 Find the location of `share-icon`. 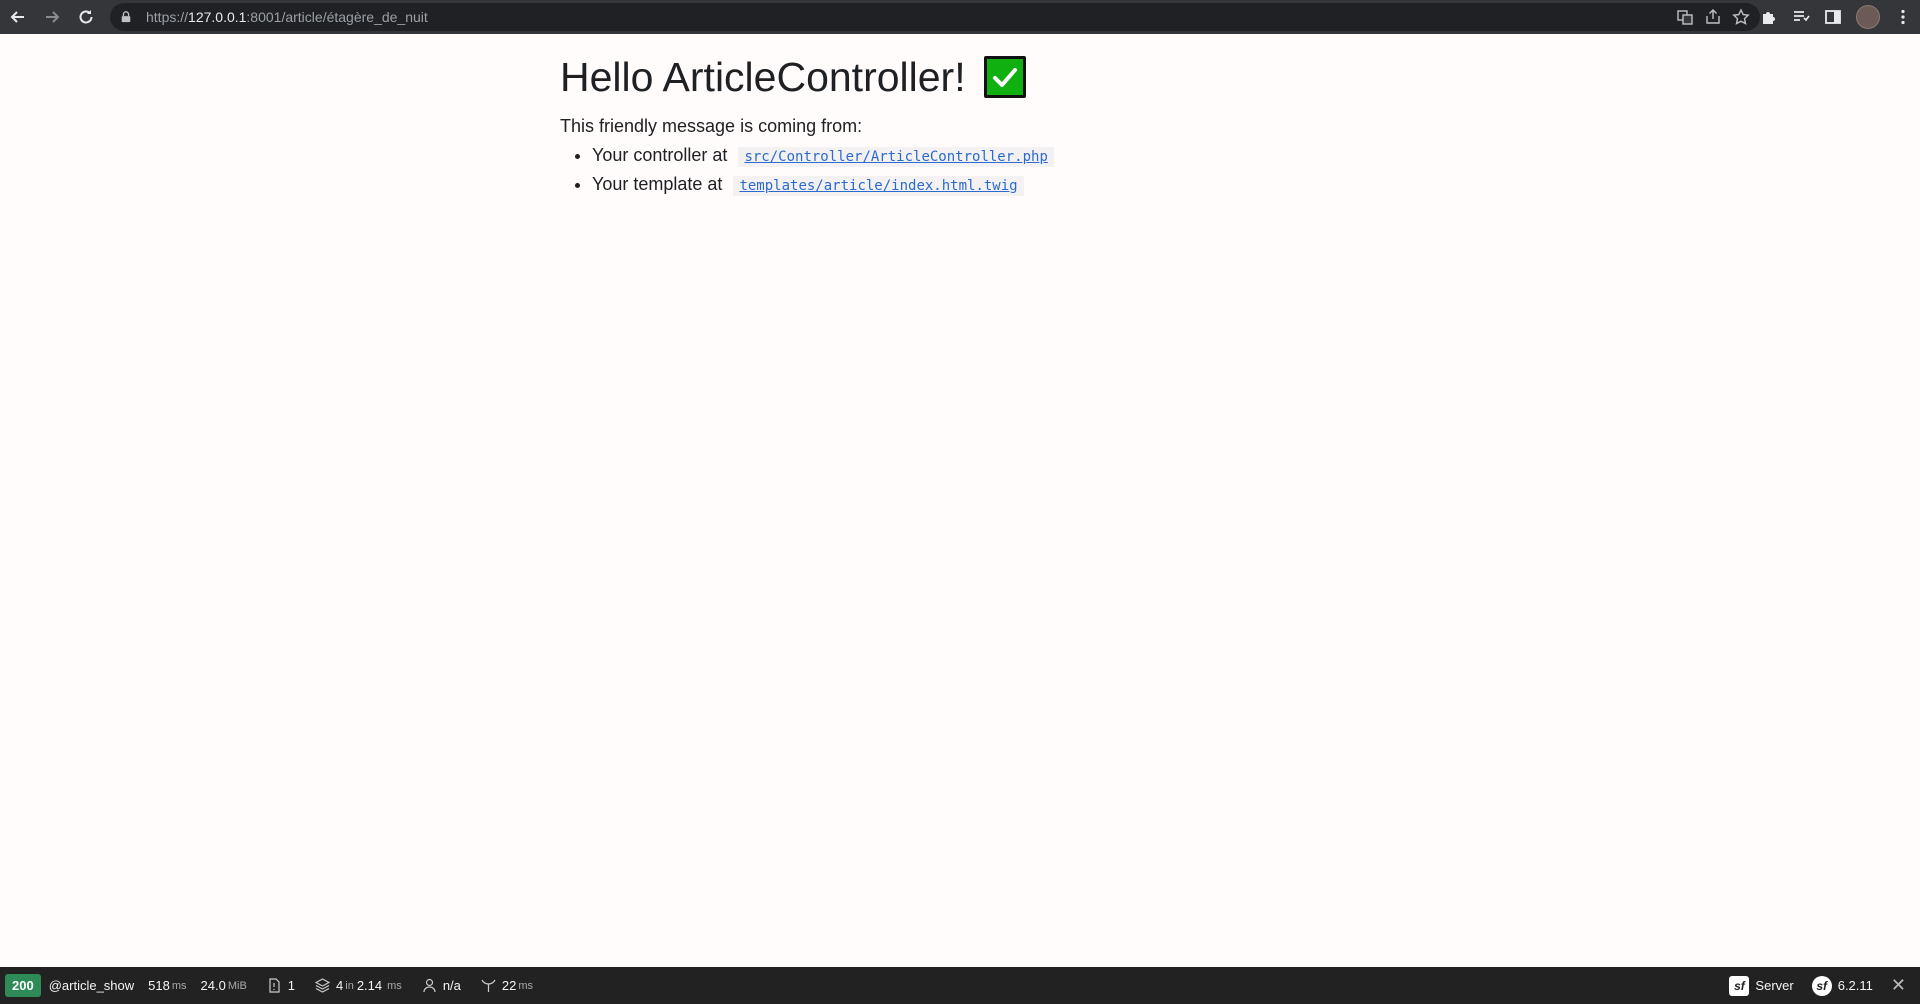

share-icon is located at coordinates (1713, 17).